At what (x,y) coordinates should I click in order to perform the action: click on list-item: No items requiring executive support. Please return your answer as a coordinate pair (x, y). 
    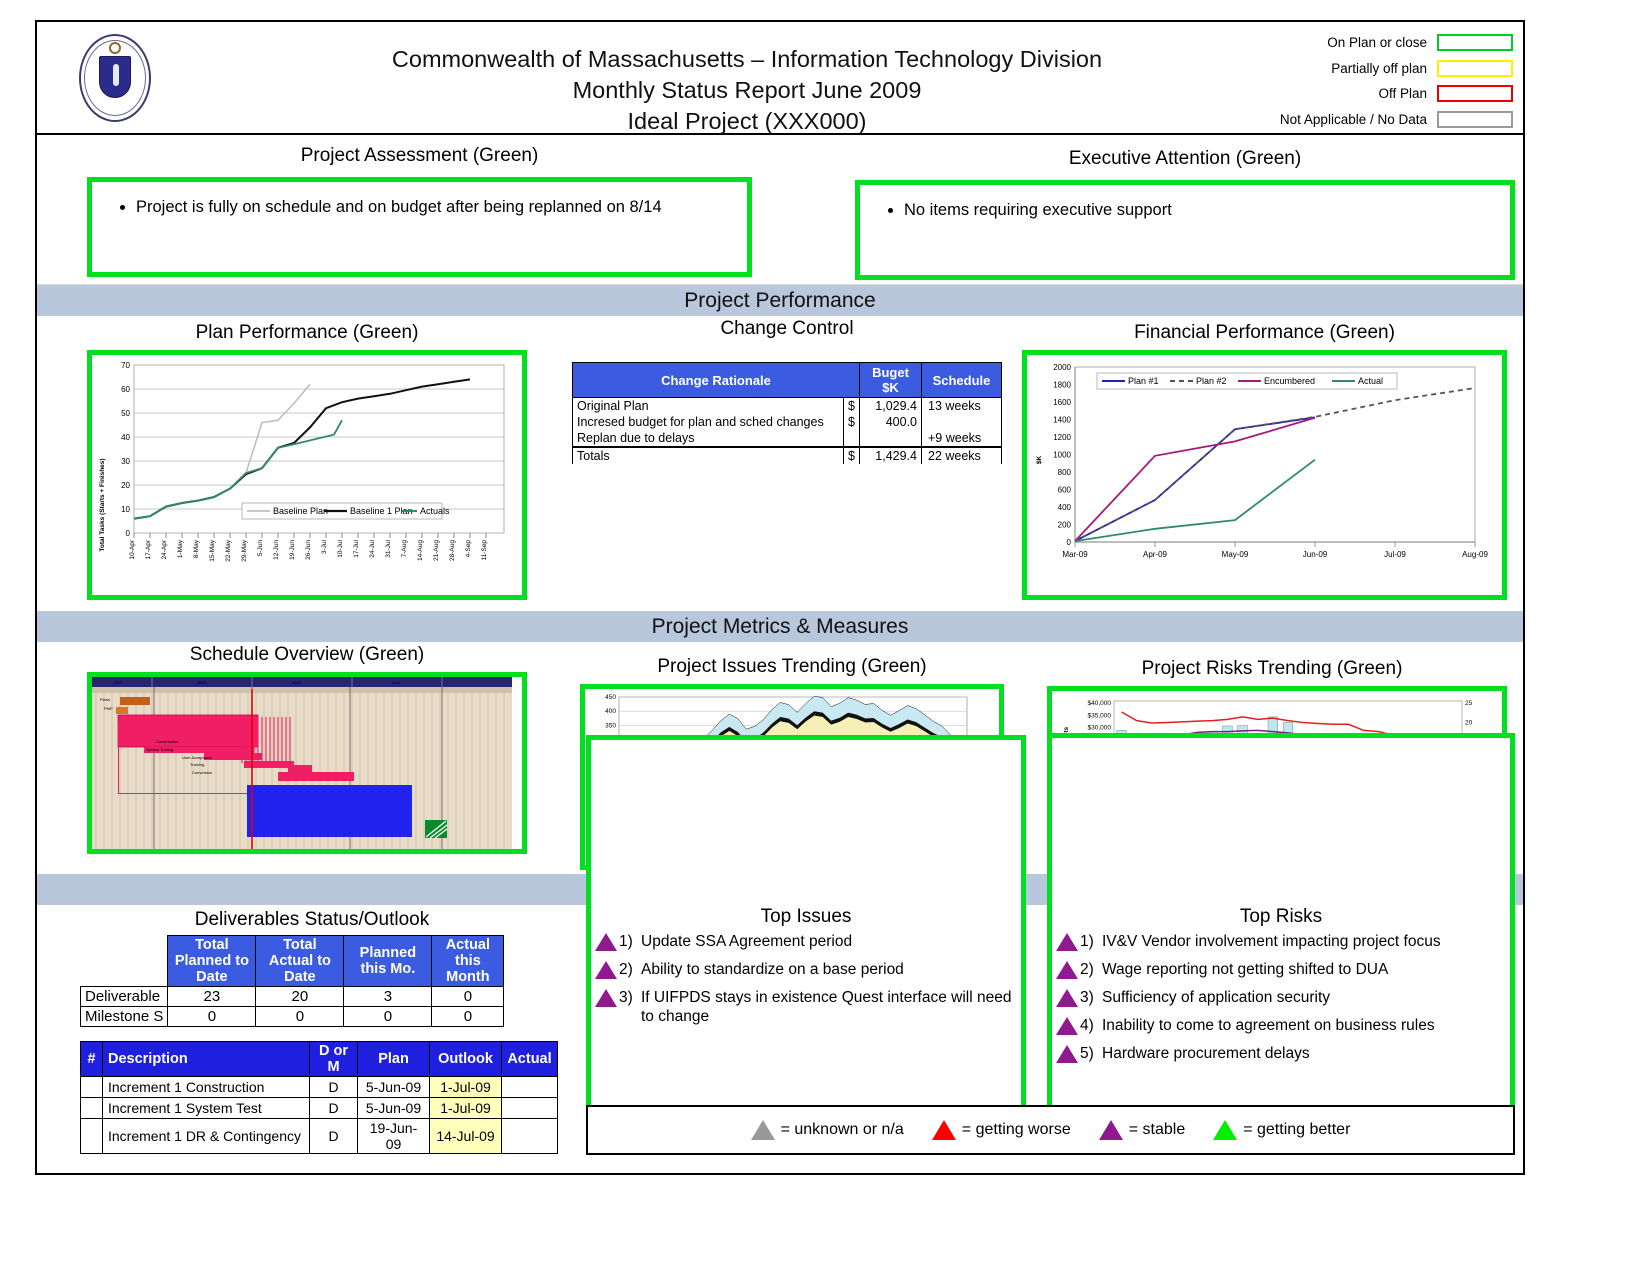
    Looking at the image, I should click on (1199, 210).